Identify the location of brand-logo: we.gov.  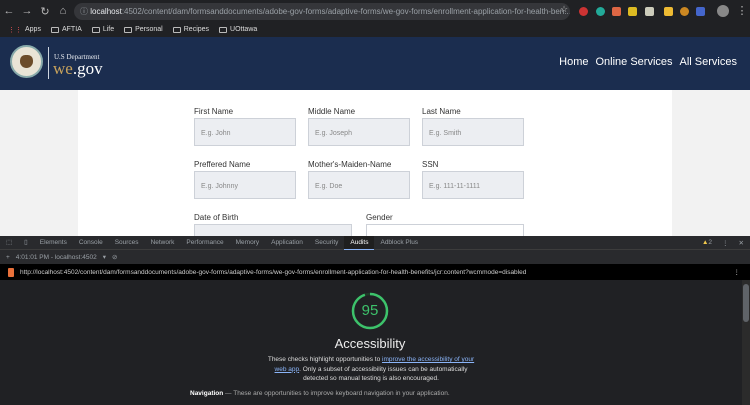
(78, 69).